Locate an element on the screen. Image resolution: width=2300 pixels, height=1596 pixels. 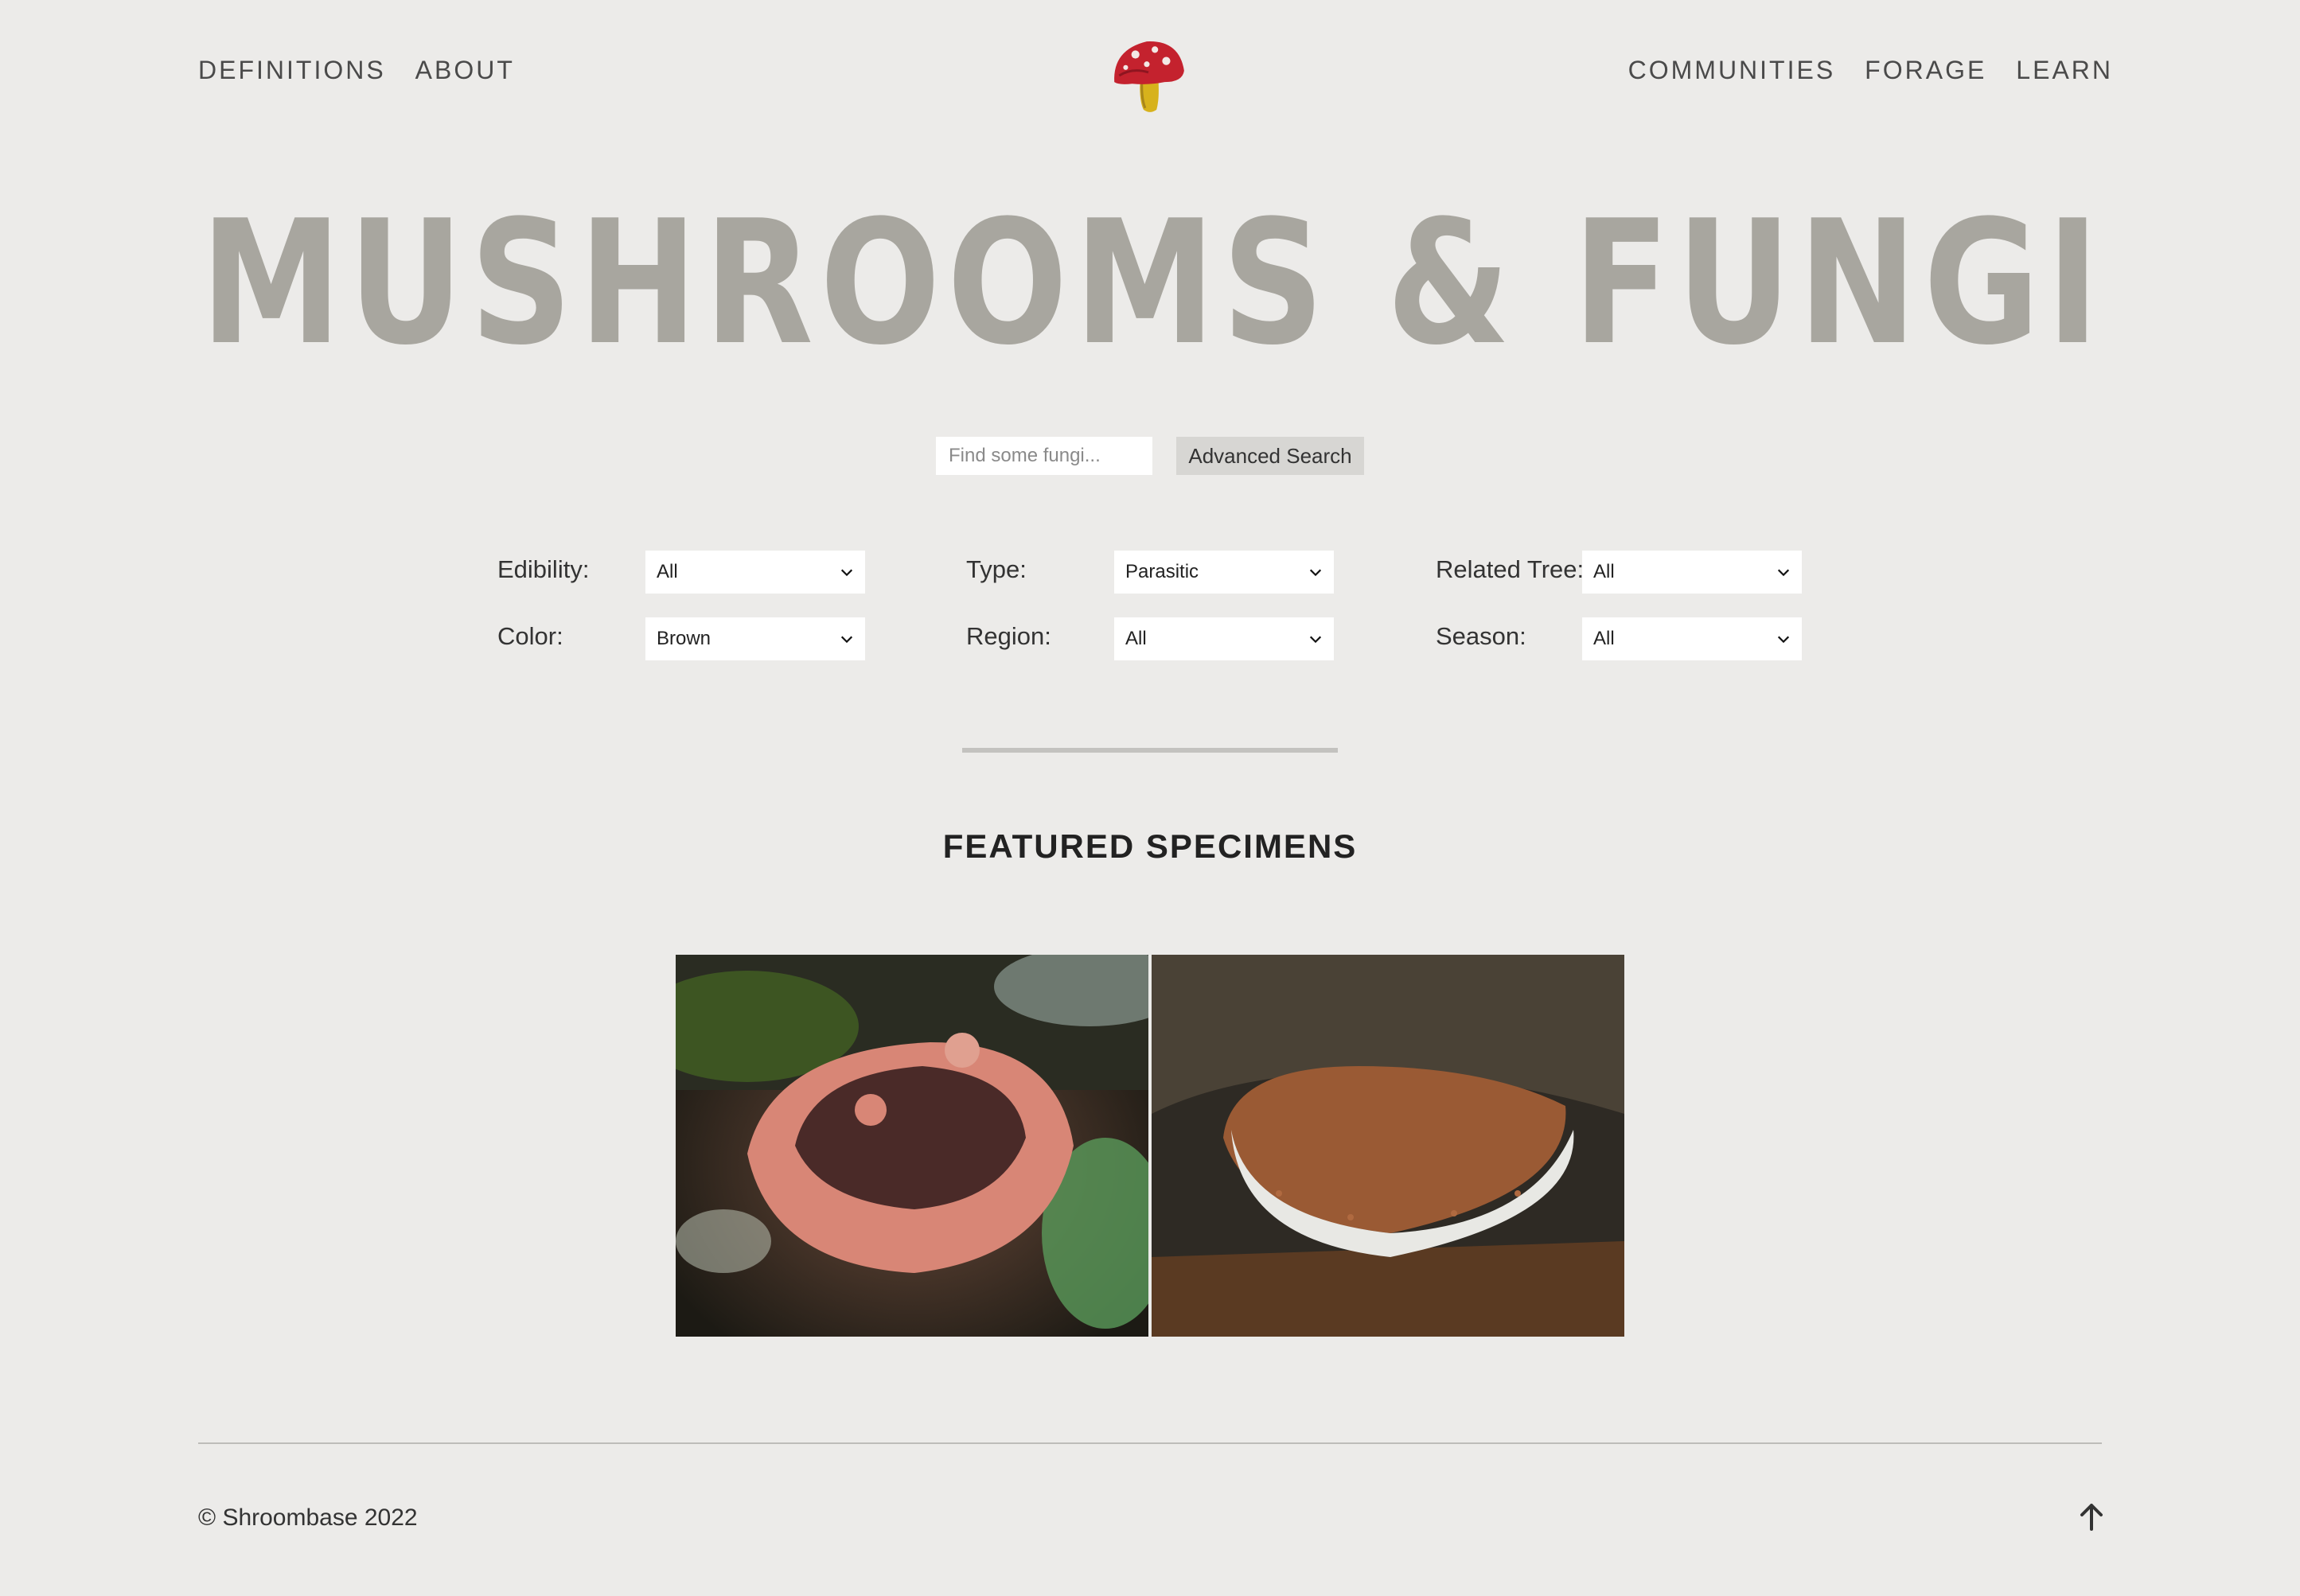
nav-link-definitions: DEFINITIONS is located at coordinates (292, 70).